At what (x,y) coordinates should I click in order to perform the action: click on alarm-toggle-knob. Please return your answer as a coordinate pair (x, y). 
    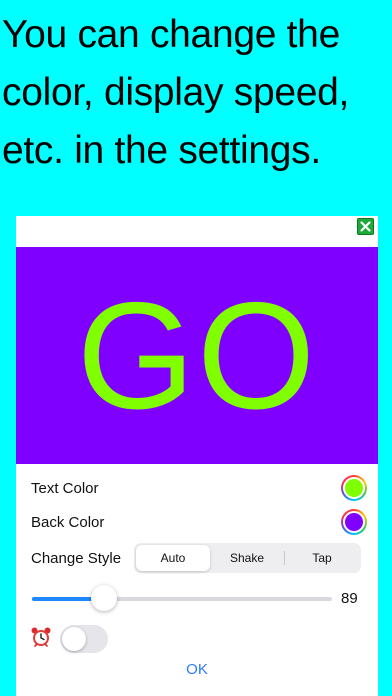
    Looking at the image, I should click on (74, 639).